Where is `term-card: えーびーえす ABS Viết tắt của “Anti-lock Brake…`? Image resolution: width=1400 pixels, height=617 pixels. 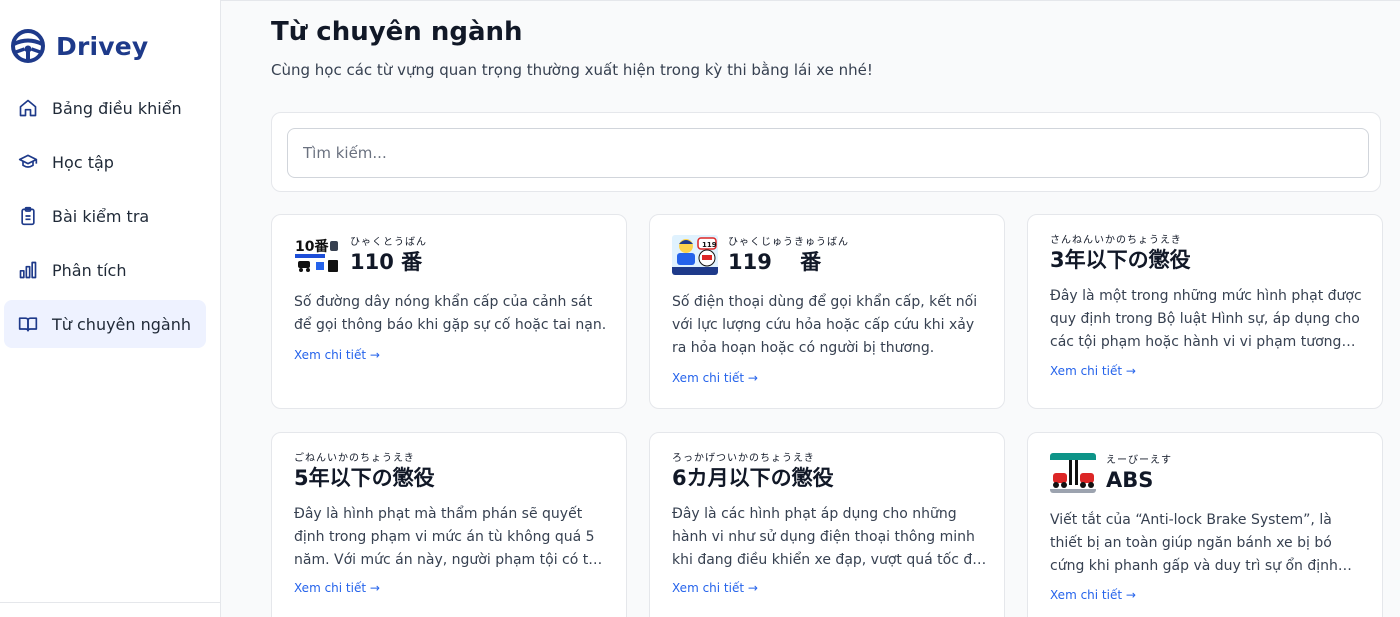
term-card: えーびーえす ABS Viết tắt của “Anti-lock Brake… is located at coordinates (1205, 524).